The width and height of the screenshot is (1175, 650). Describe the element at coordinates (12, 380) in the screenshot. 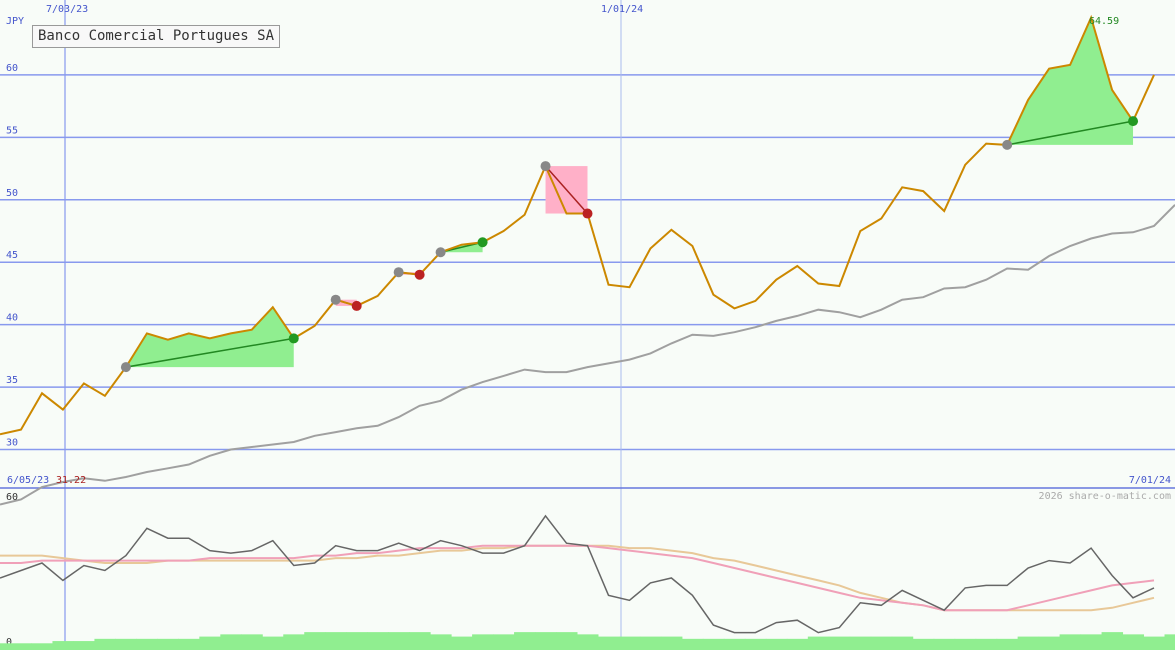

I see `y-tick-label-35: 35` at that location.